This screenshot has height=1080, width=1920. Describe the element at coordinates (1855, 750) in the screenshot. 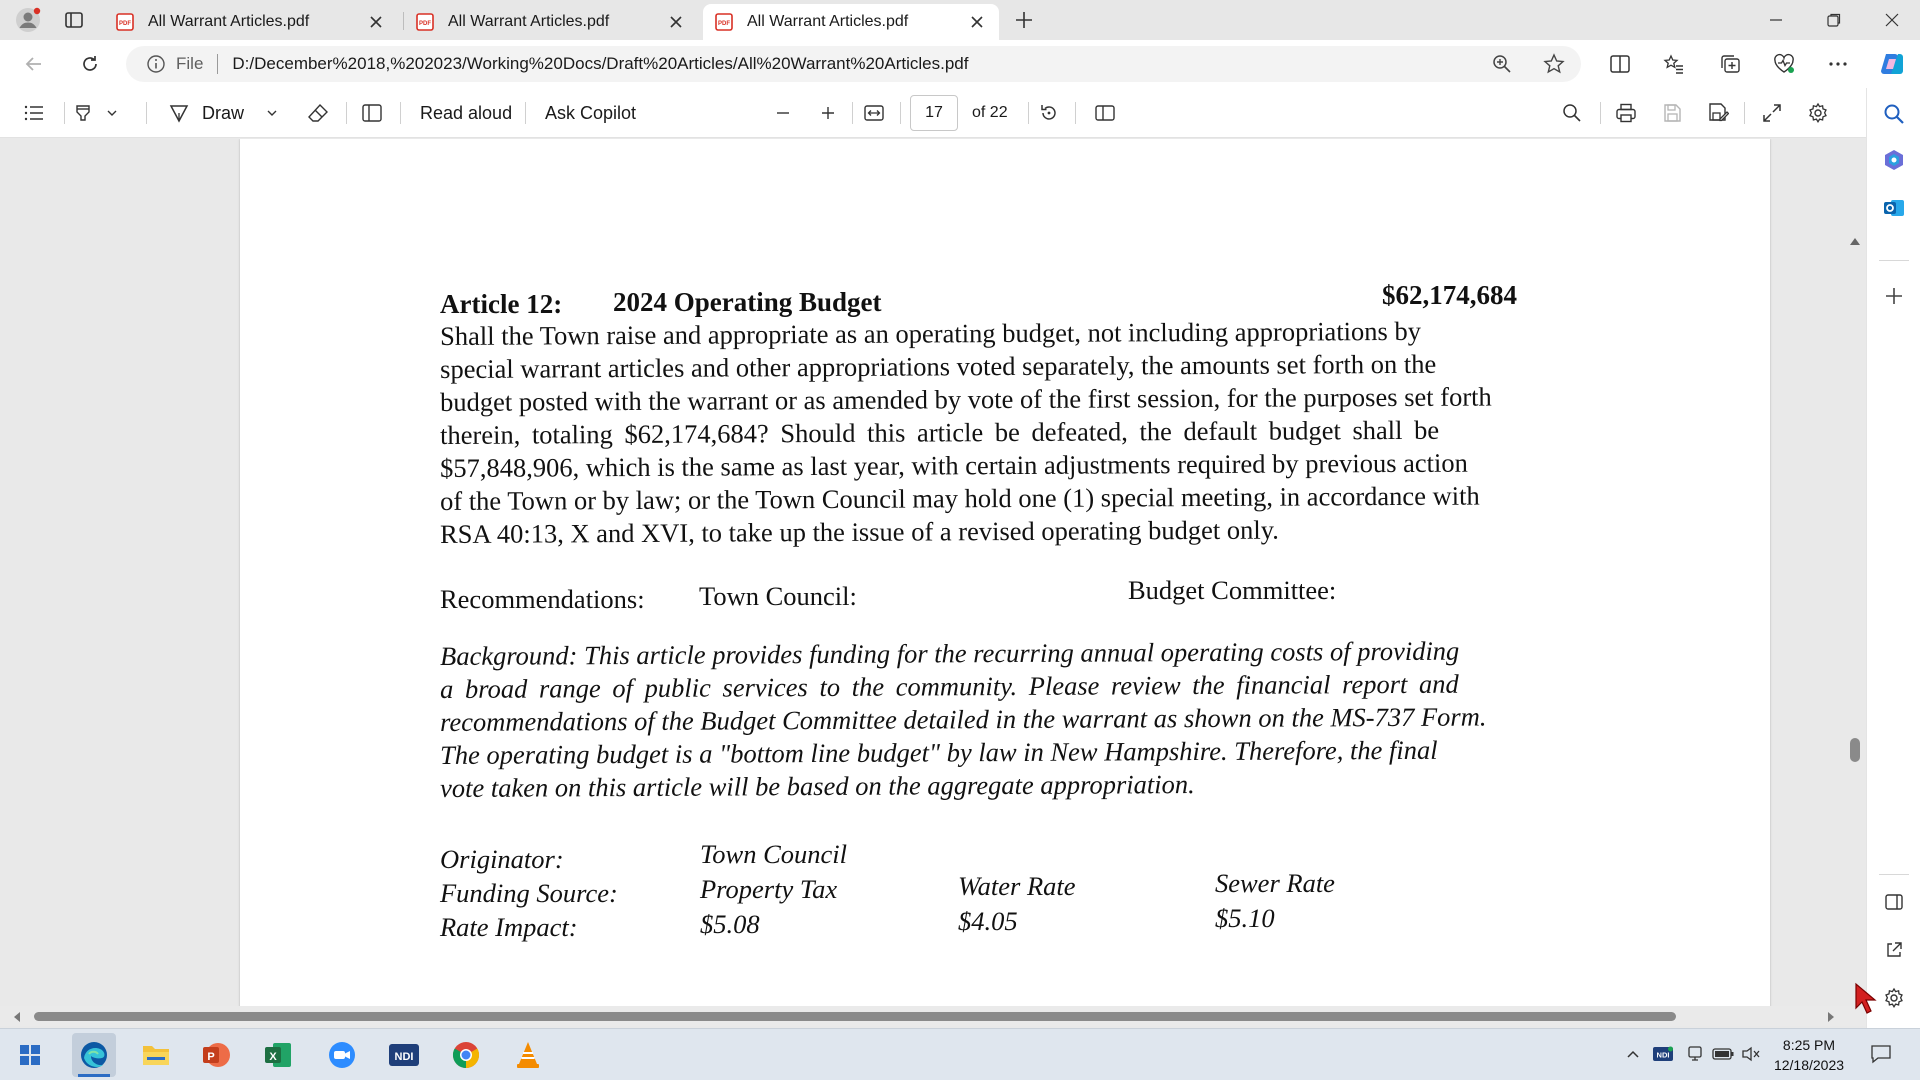

I see `vertical-scrollbar-thumb` at that location.